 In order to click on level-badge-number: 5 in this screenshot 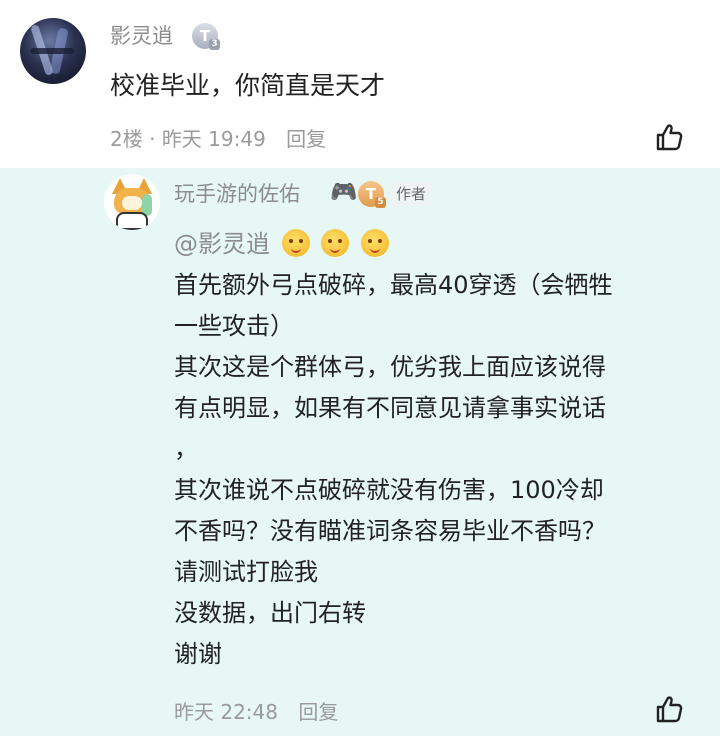, I will do `click(380, 202)`.